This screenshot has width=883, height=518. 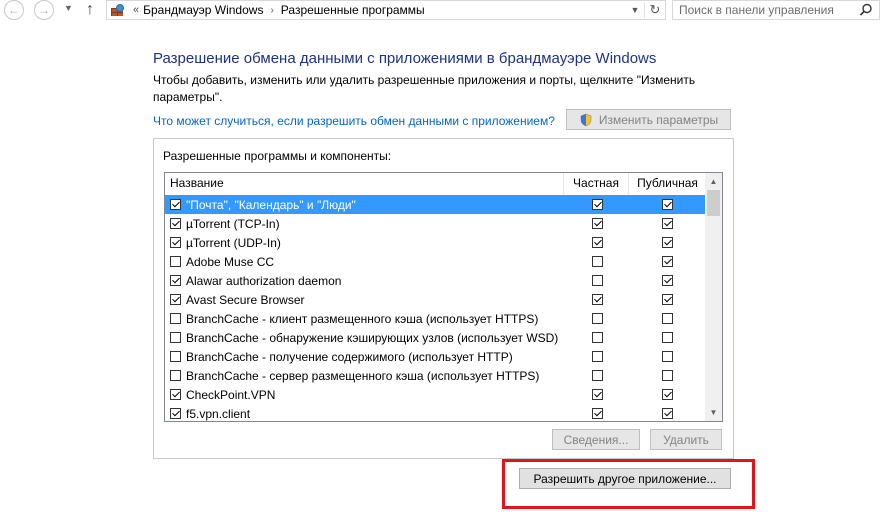 What do you see at coordinates (435, 299) in the screenshot?
I see `list-item: Avast Secure Browser` at bounding box center [435, 299].